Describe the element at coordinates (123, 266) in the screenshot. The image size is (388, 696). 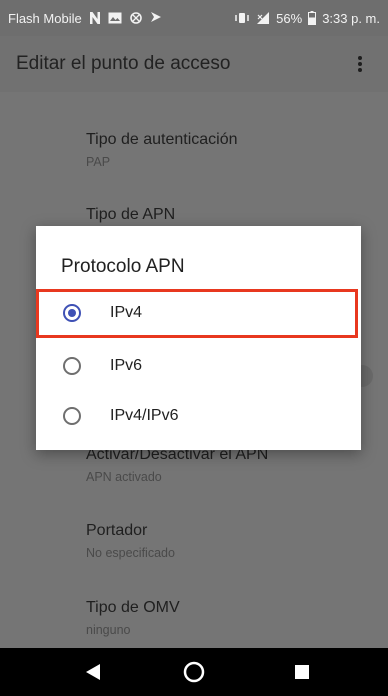
I see `dialog-title: Protocolo APN` at that location.